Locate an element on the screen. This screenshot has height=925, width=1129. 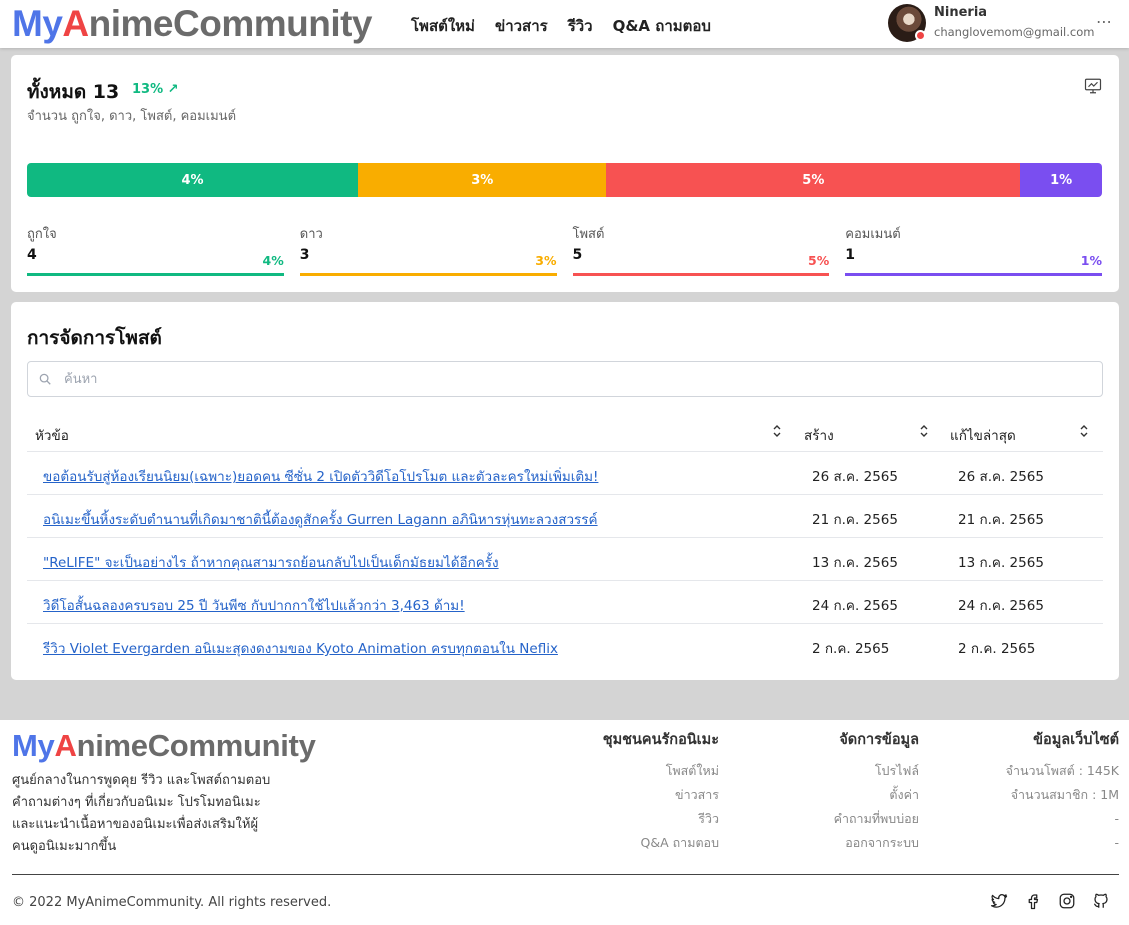
footer-link-settings: ตั้งค่า is located at coordinates (876, 795).